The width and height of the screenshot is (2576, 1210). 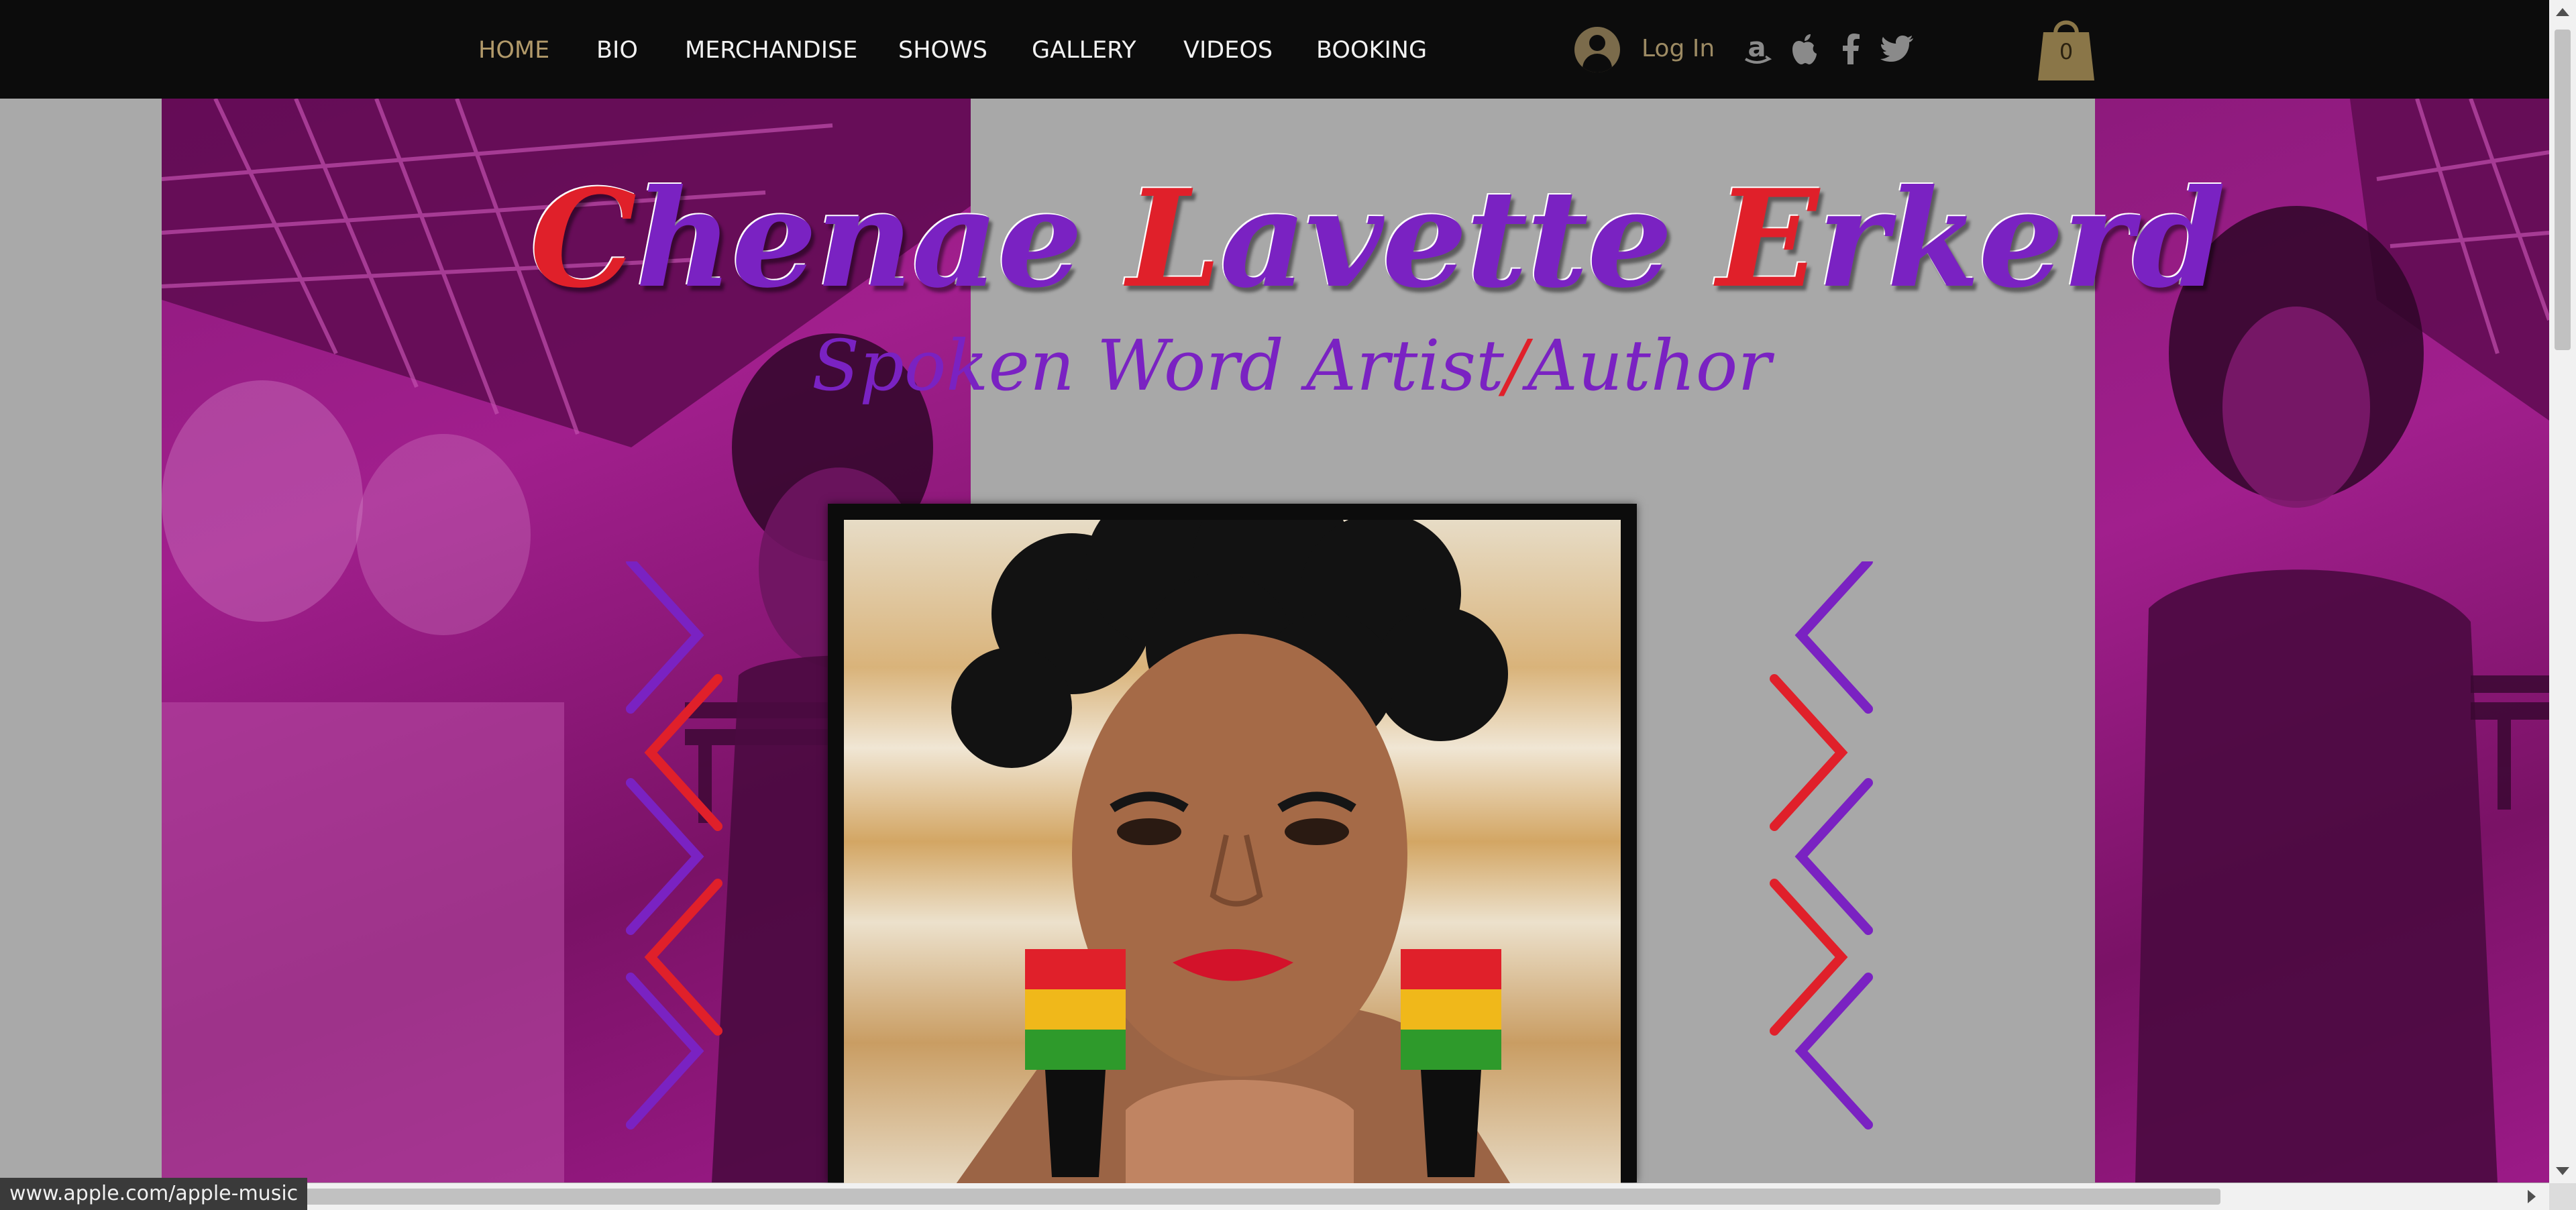 I want to click on apple-icon, so click(x=1803, y=49).